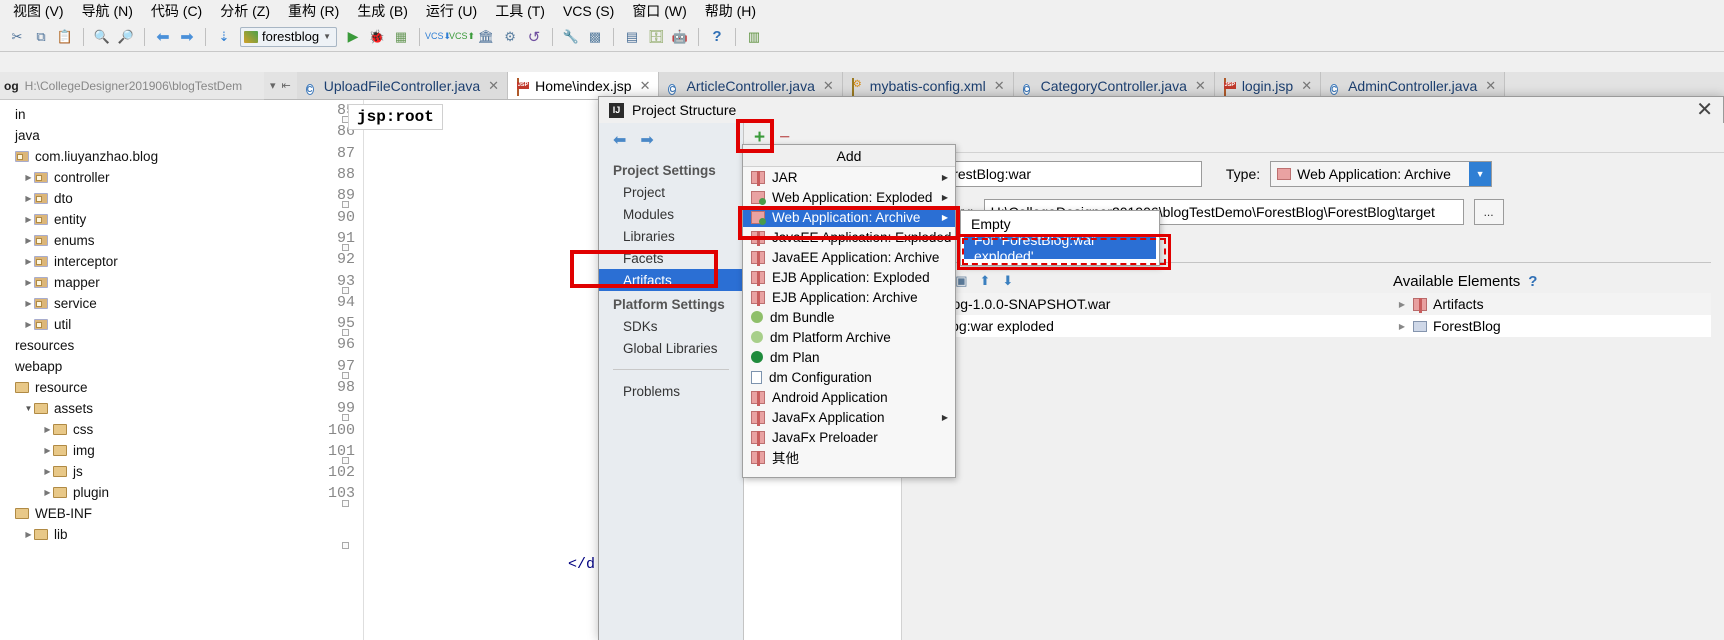 The width and height of the screenshot is (1724, 640). I want to click on tree-node: resource, so click(132, 387).